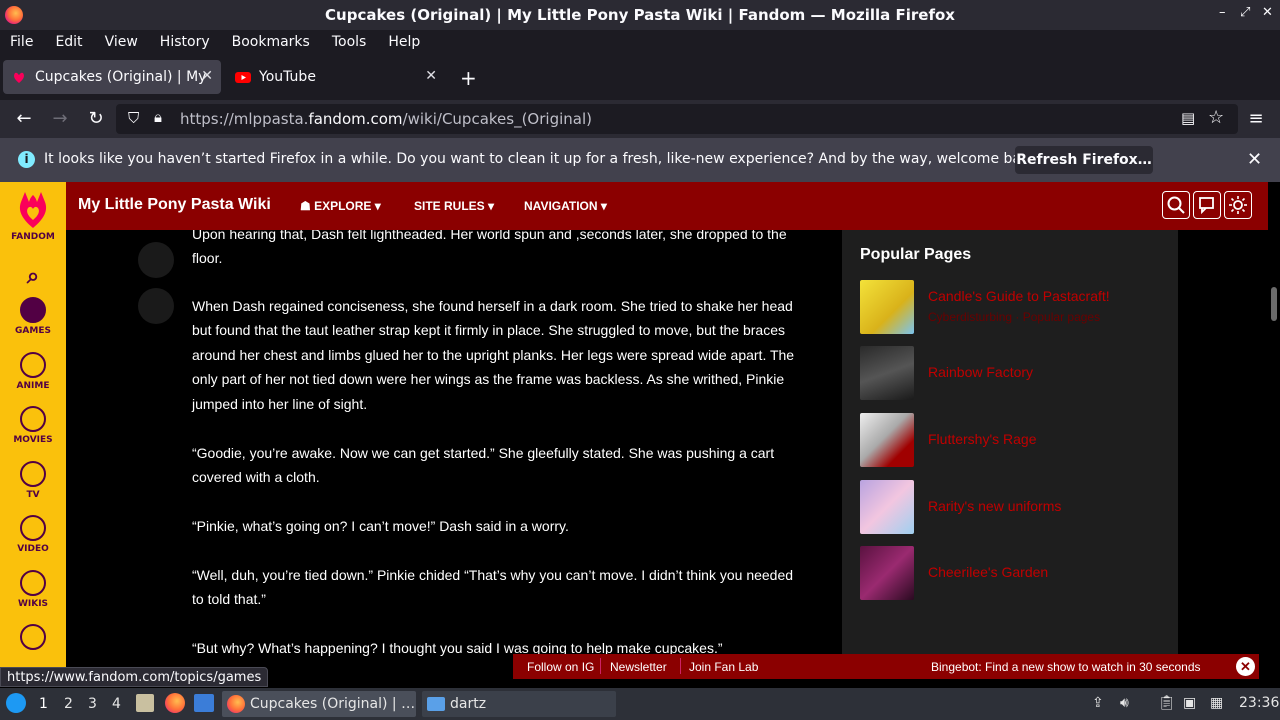 This screenshot has height=720, width=1280. What do you see at coordinates (519, 704) in the screenshot?
I see `task-dartz: dartz` at bounding box center [519, 704].